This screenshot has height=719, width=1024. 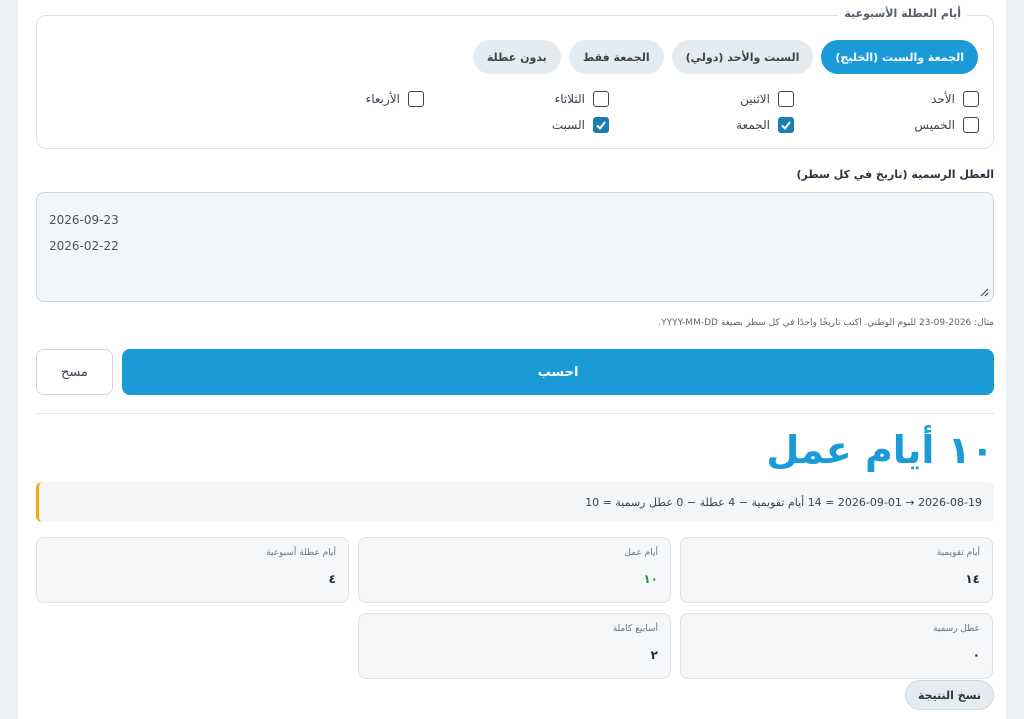 I want to click on day-tuesday: الثلاثاء, so click(x=516, y=99).